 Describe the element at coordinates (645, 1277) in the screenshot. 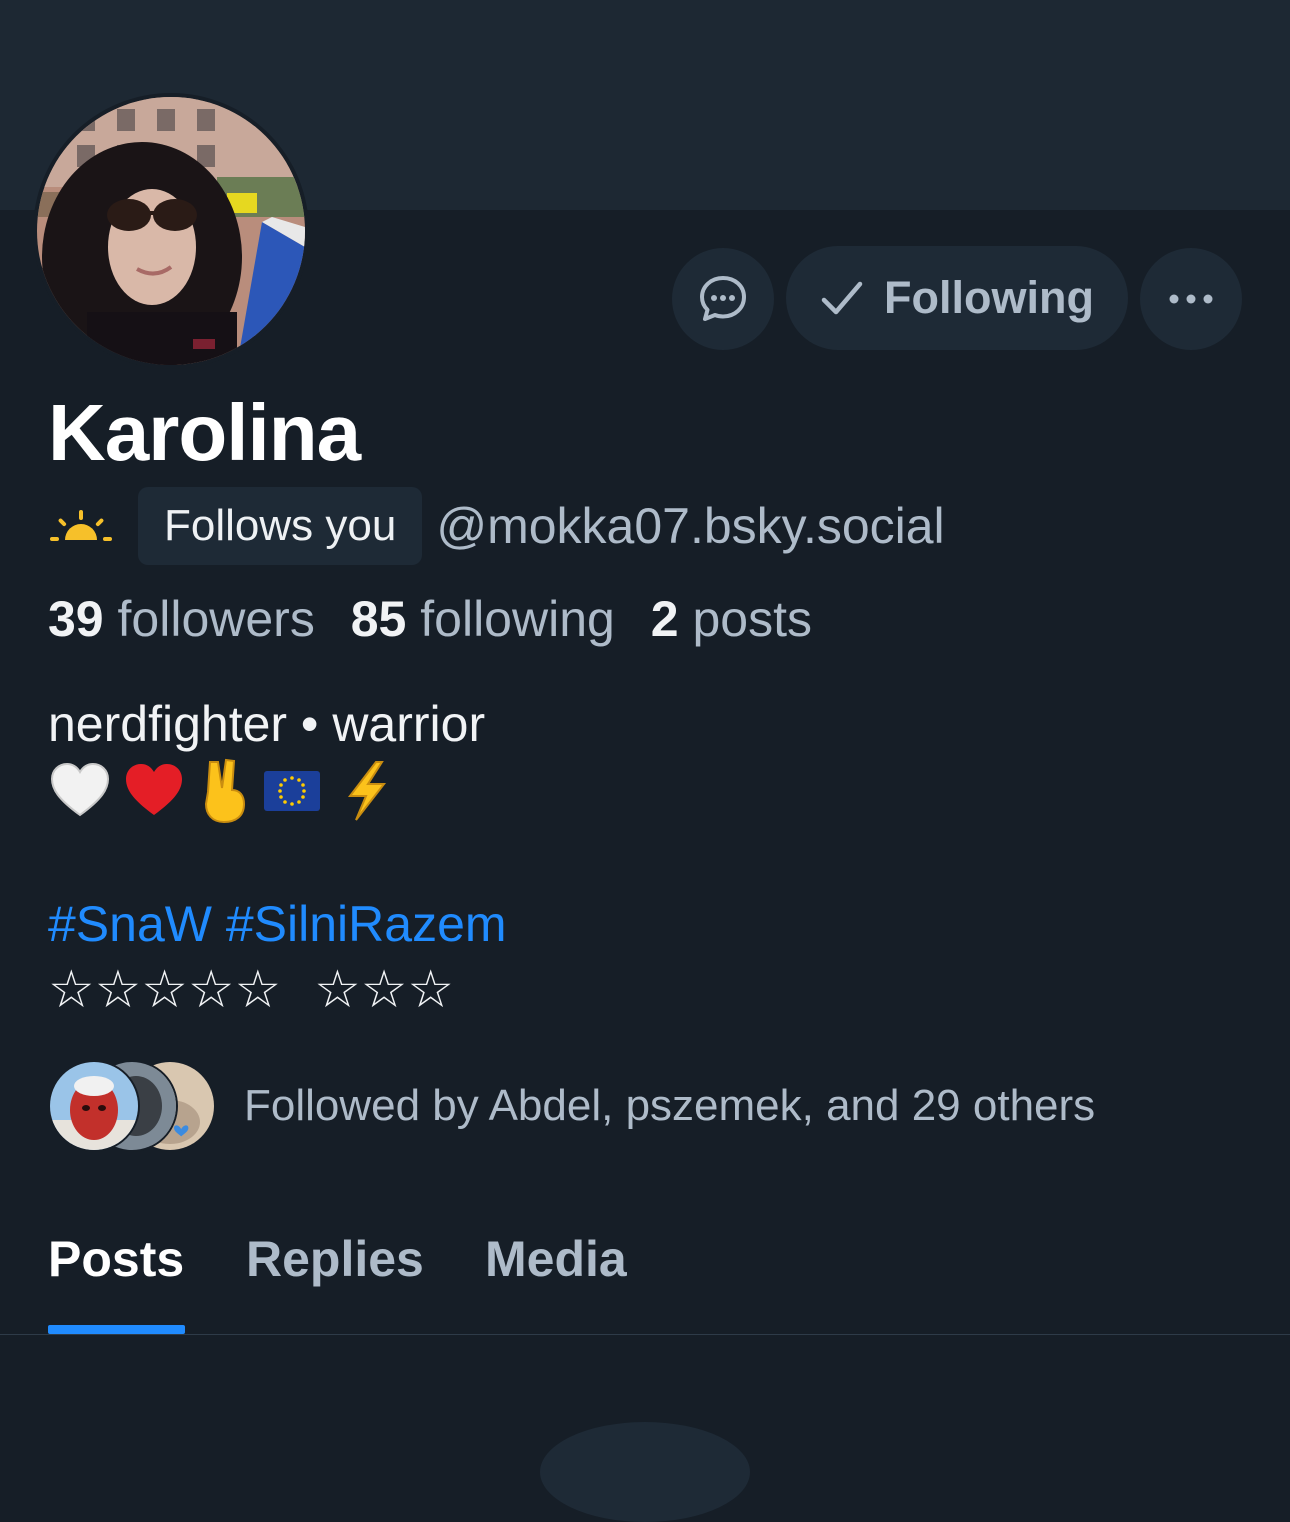

I see `profile-tabs: Posts Replies Media` at that location.